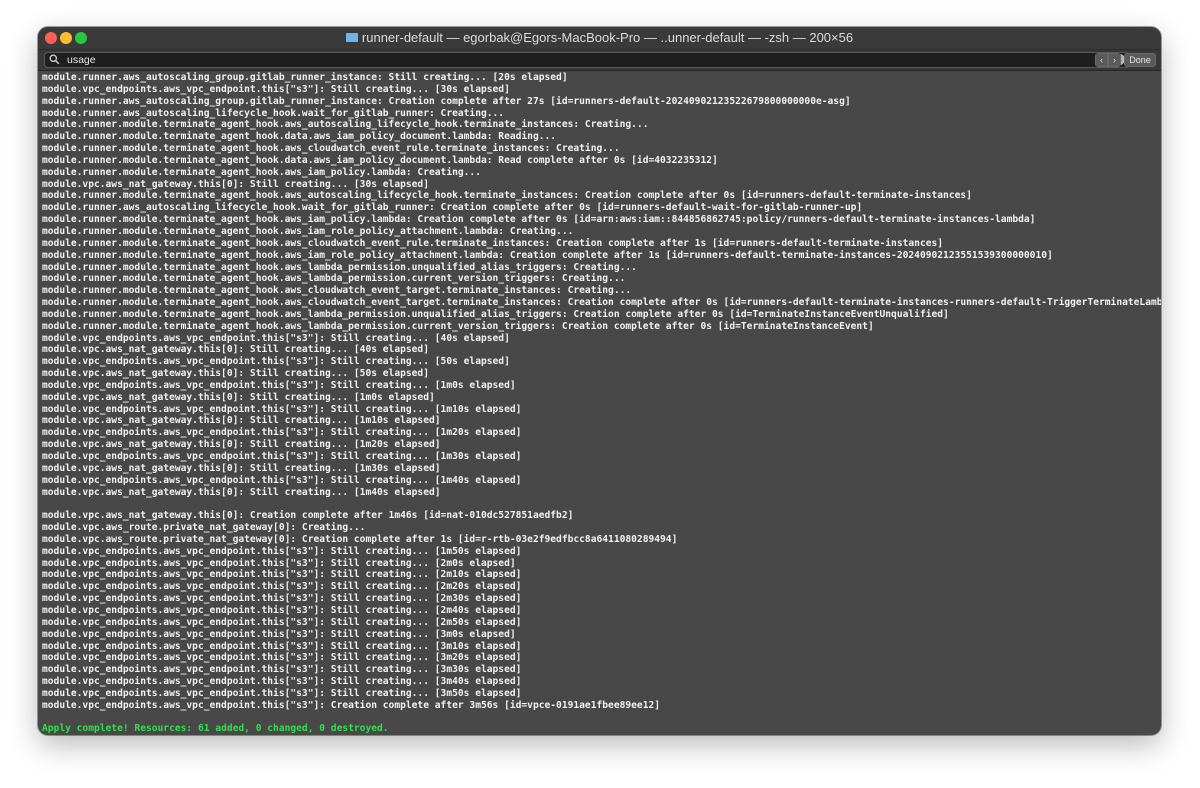 The image size is (1200, 788). I want to click on search-input: usage ×, so click(587, 60).